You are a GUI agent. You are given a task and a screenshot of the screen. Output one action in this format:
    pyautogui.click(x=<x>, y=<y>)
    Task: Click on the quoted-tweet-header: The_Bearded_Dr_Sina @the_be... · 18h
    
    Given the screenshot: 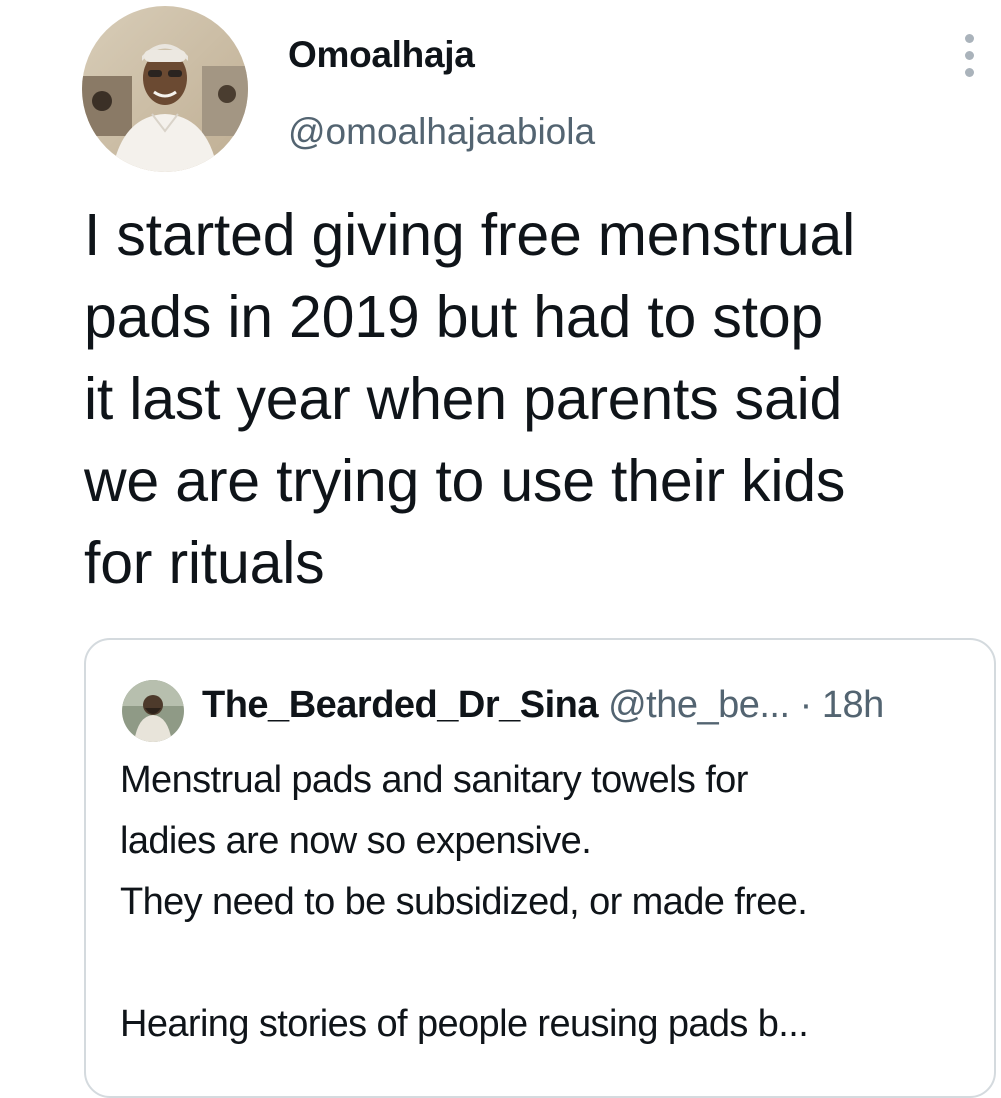 What is the action you would take?
    pyautogui.click(x=543, y=705)
    